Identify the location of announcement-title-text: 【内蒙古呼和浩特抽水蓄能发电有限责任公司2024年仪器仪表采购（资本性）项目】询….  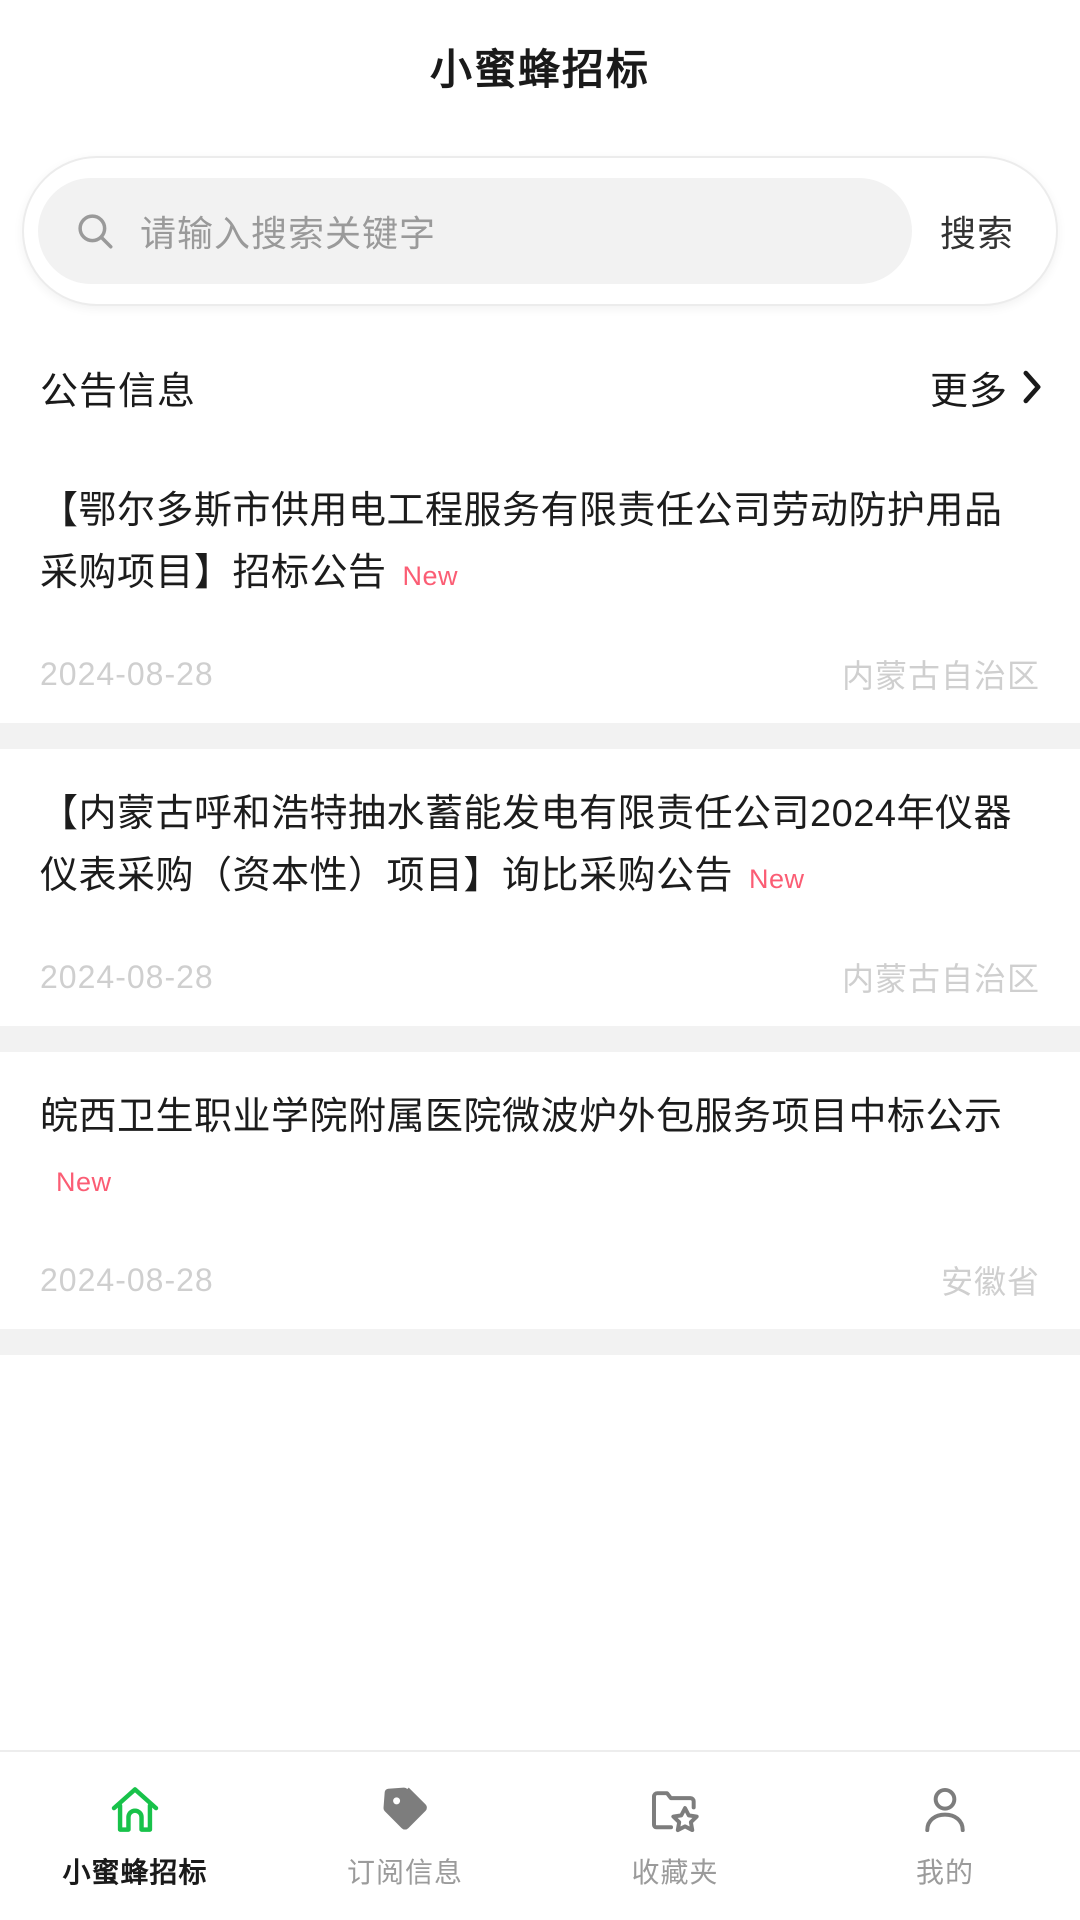
(526, 845).